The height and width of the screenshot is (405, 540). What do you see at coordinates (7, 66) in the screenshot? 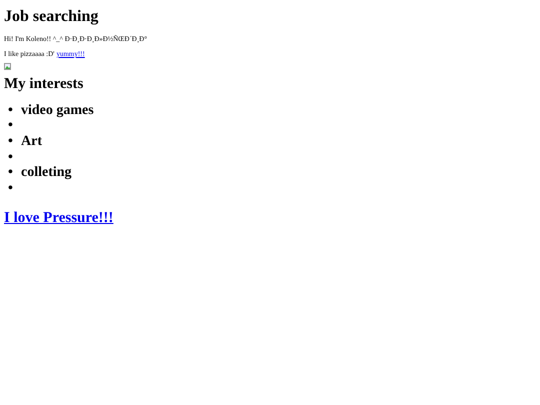
I see `broken-image-icon` at bounding box center [7, 66].